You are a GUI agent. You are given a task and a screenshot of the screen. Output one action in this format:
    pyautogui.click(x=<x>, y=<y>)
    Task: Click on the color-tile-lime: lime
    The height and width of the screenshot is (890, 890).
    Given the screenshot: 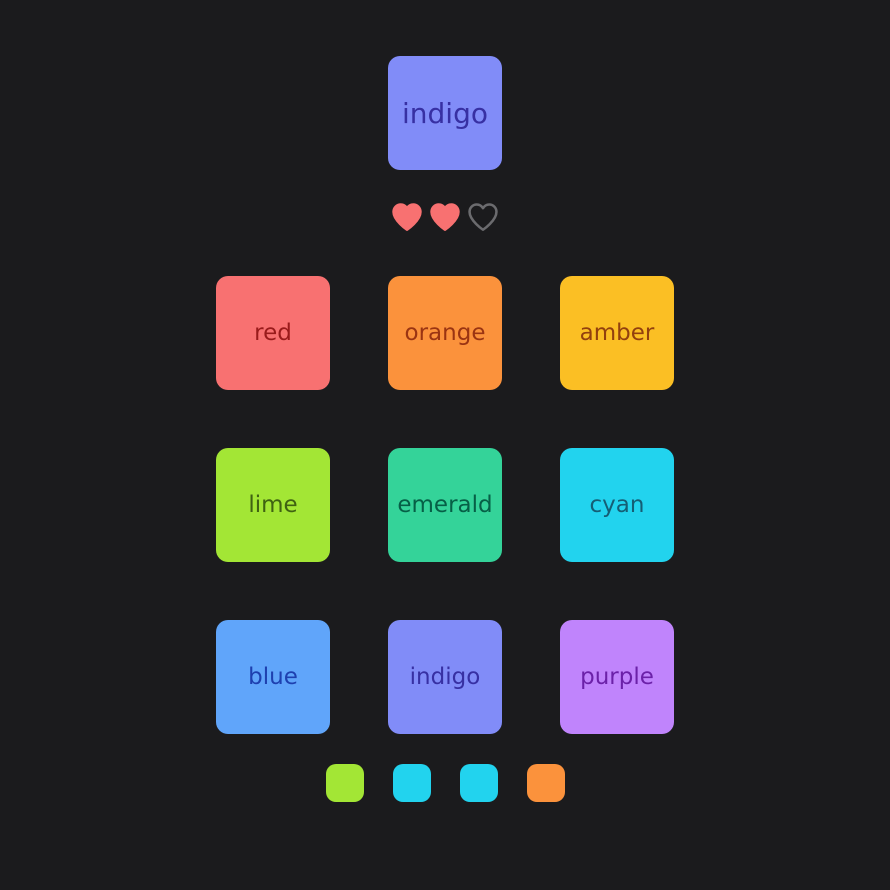 What is the action you would take?
    pyautogui.click(x=273, y=505)
    